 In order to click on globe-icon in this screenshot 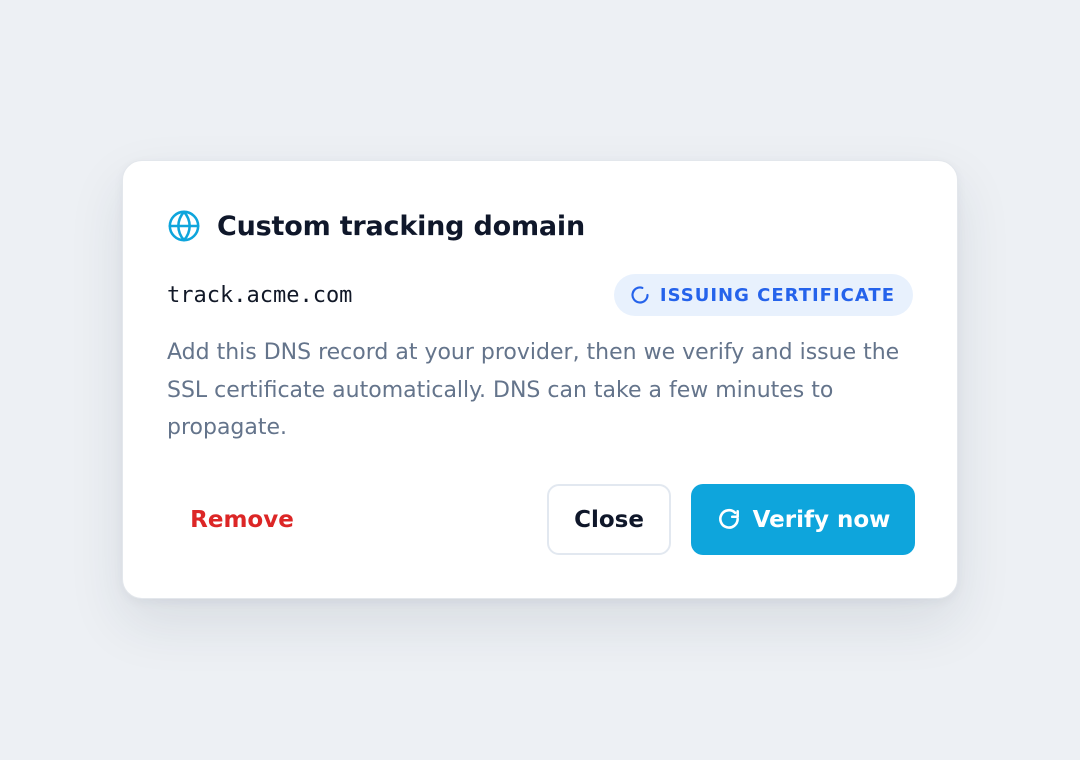, I will do `click(184, 226)`.